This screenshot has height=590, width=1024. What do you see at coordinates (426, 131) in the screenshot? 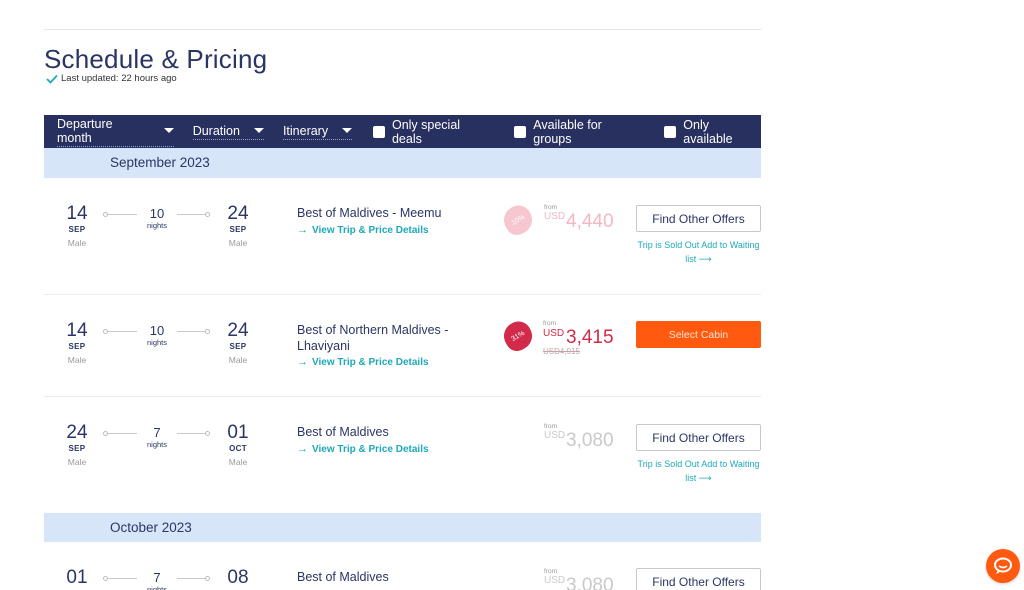
I see `only-special-deals-label: Only special deals` at bounding box center [426, 131].